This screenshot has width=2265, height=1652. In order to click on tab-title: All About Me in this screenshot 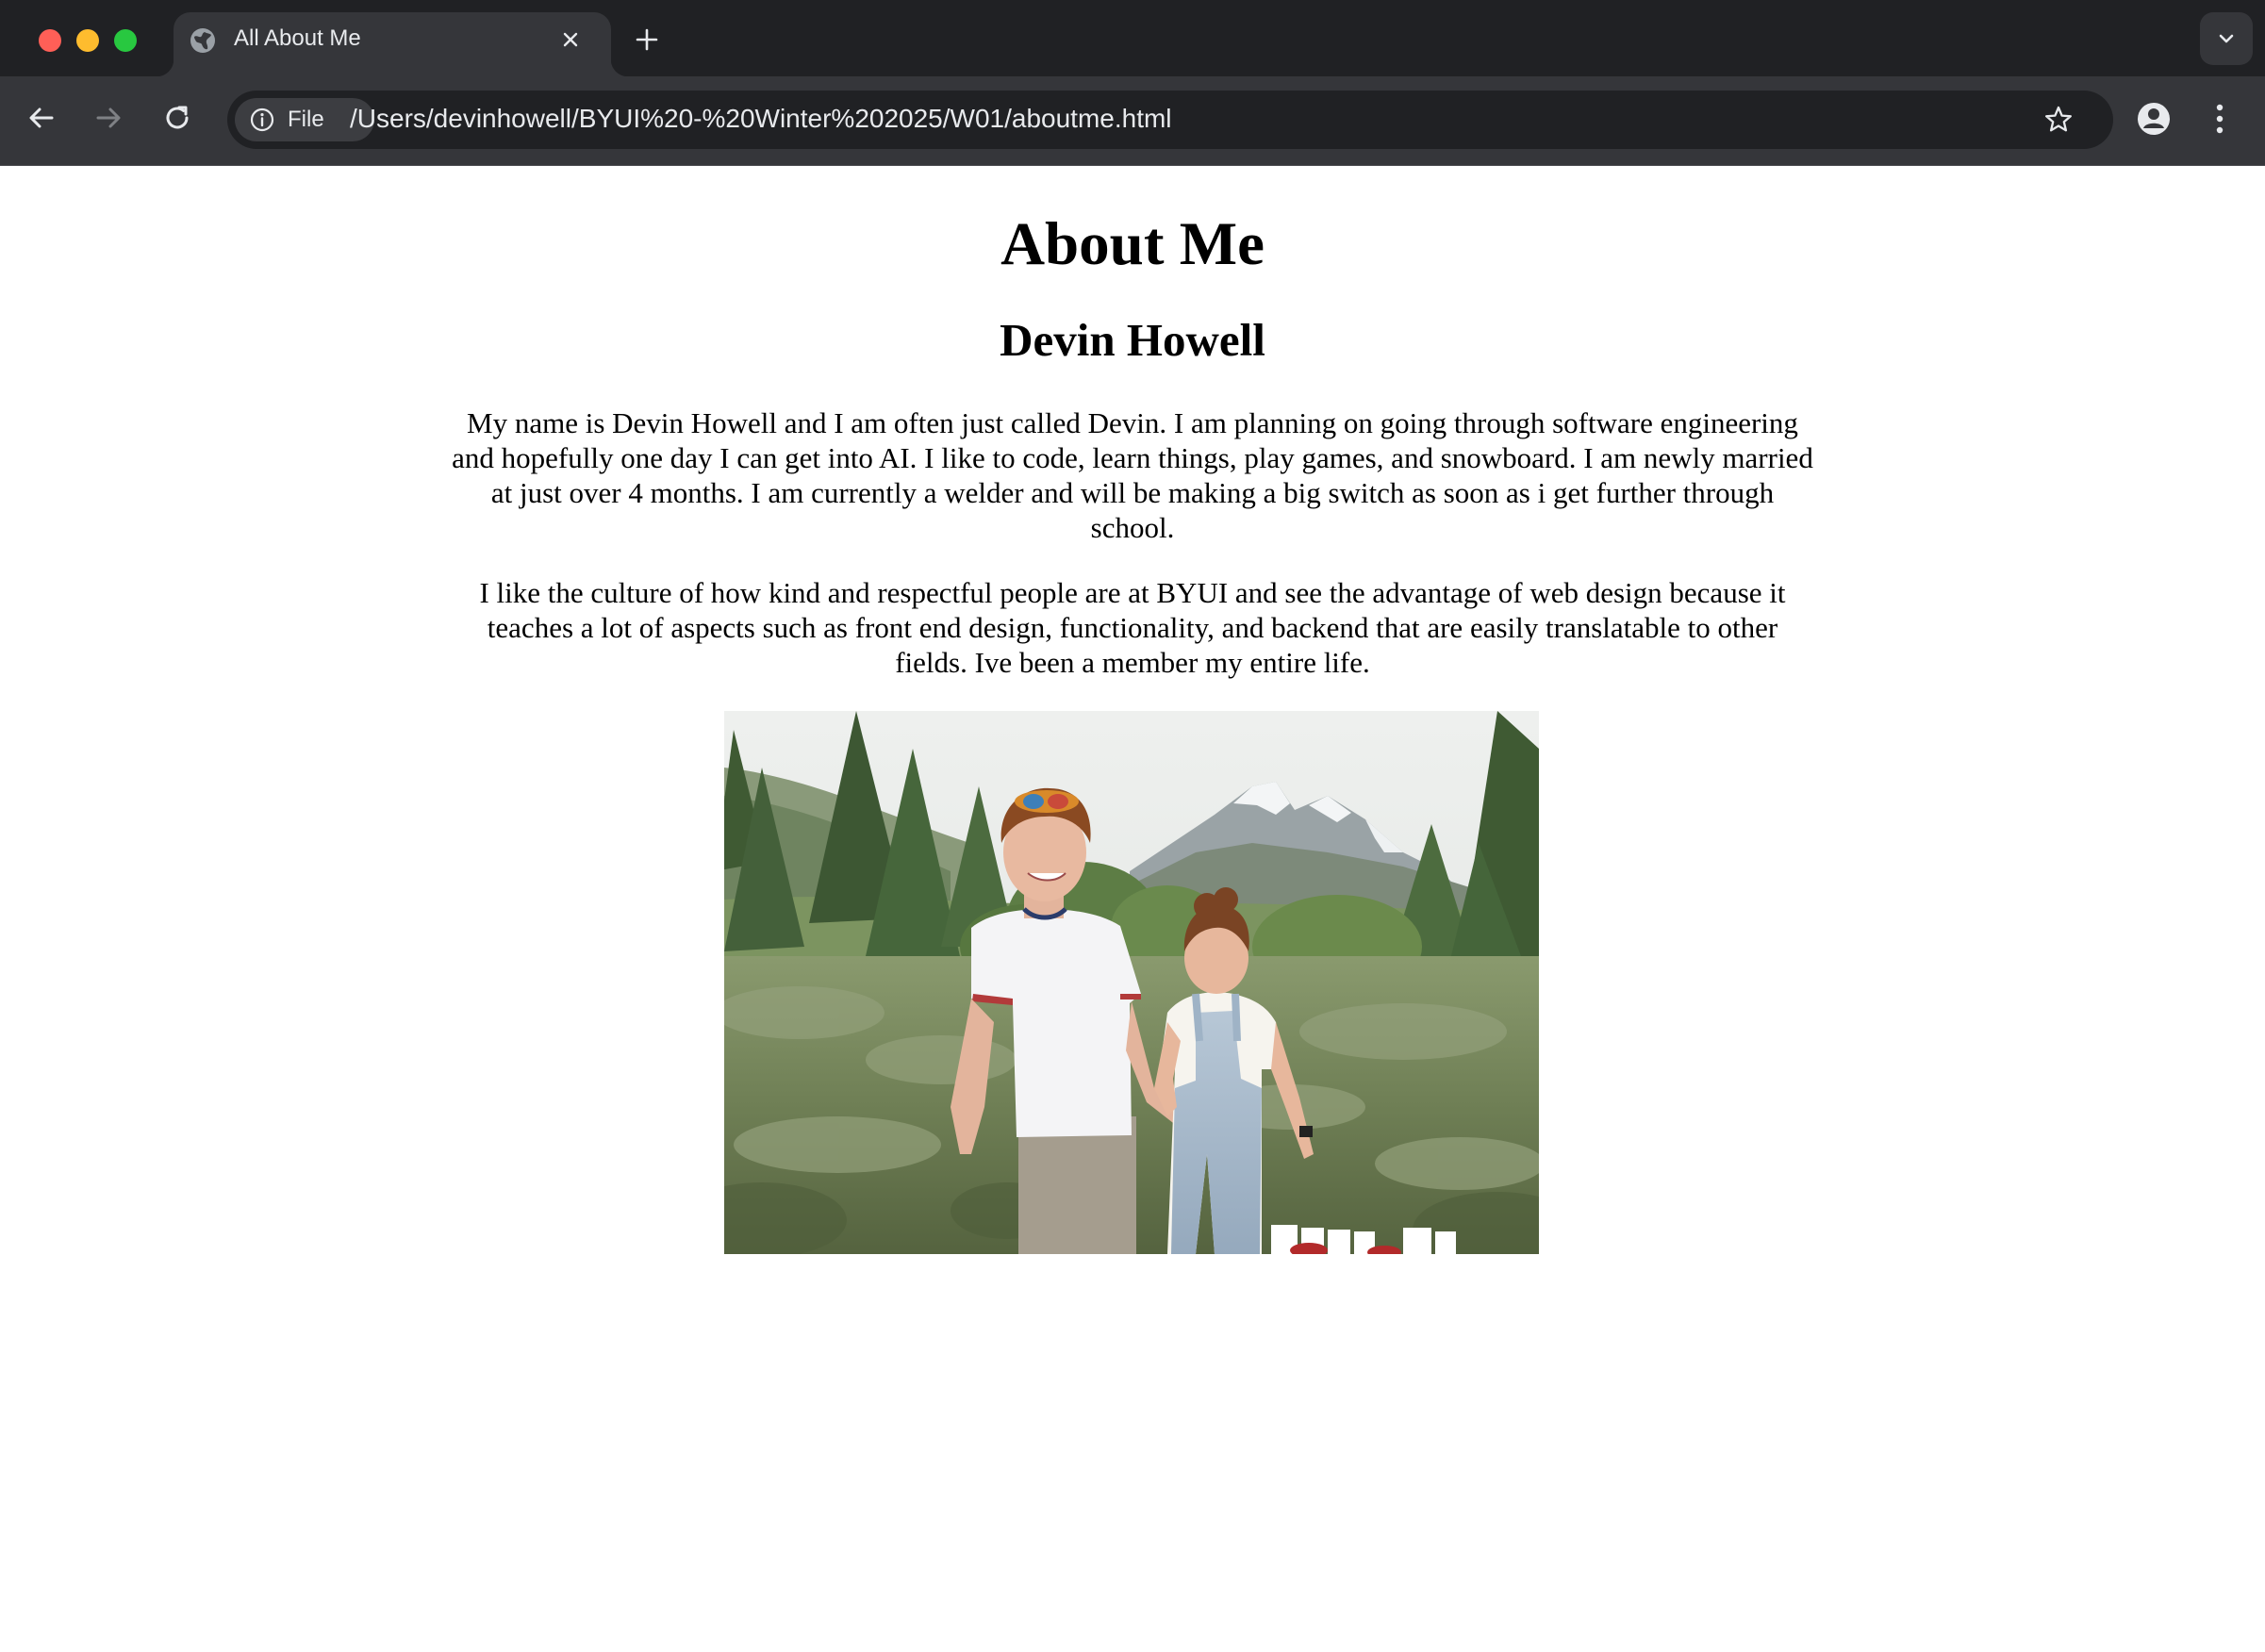, I will do `click(297, 38)`.